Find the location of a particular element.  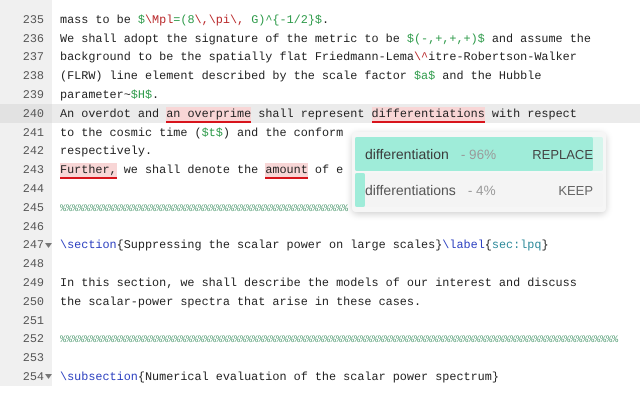

line-number: 239 is located at coordinates (33, 95).